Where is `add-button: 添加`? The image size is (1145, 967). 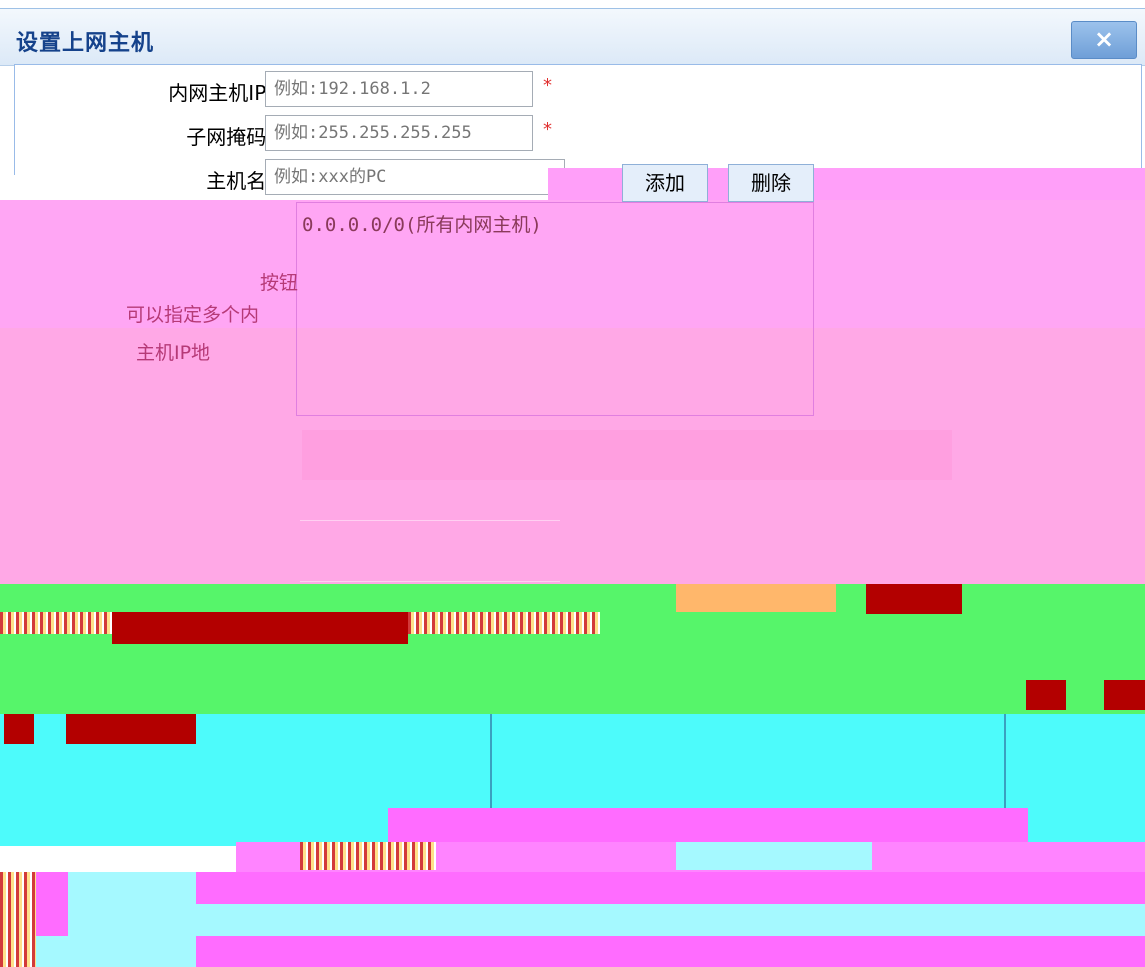
add-button: 添加 is located at coordinates (665, 183).